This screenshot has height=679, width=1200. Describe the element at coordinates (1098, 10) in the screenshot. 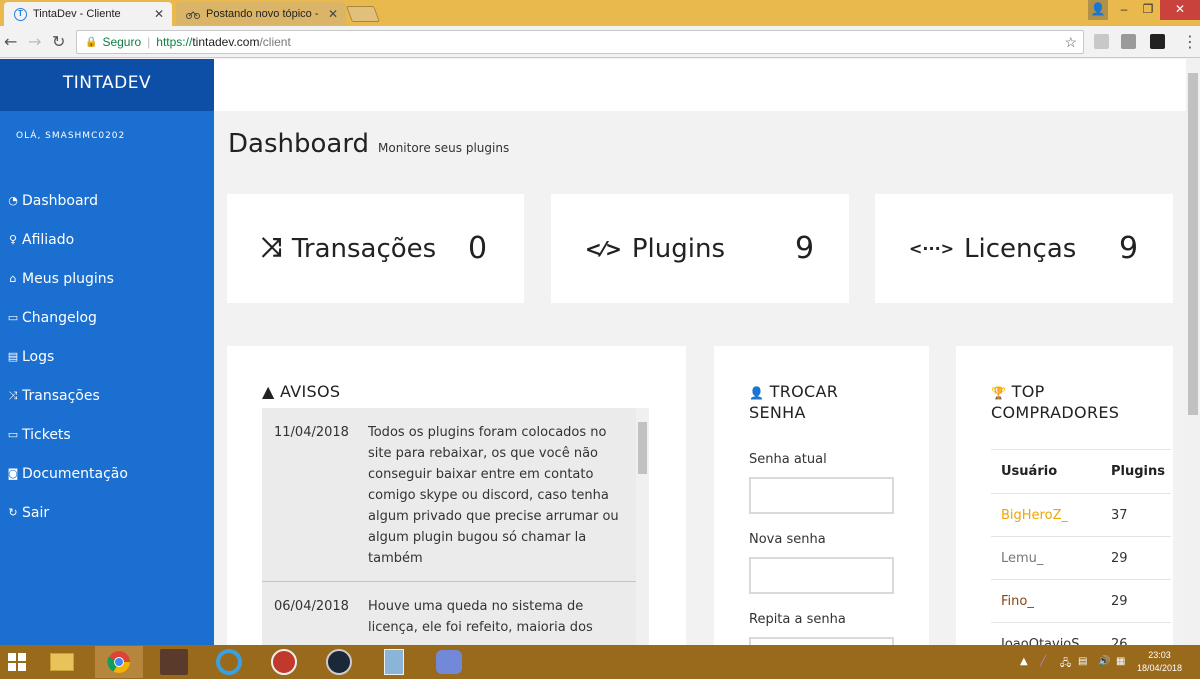

I see `profile-icon: 👤` at that location.